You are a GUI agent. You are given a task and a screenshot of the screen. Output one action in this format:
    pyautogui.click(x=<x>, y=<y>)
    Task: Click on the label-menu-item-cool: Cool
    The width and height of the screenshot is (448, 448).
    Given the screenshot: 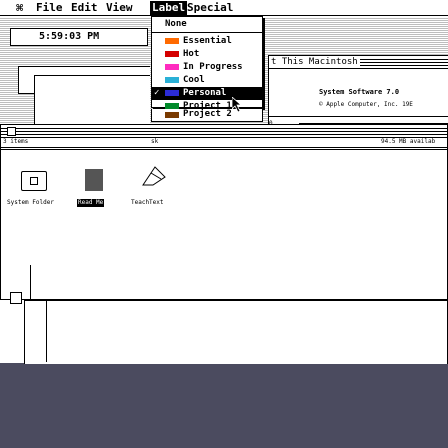 What is the action you would take?
    pyautogui.click(x=207, y=80)
    